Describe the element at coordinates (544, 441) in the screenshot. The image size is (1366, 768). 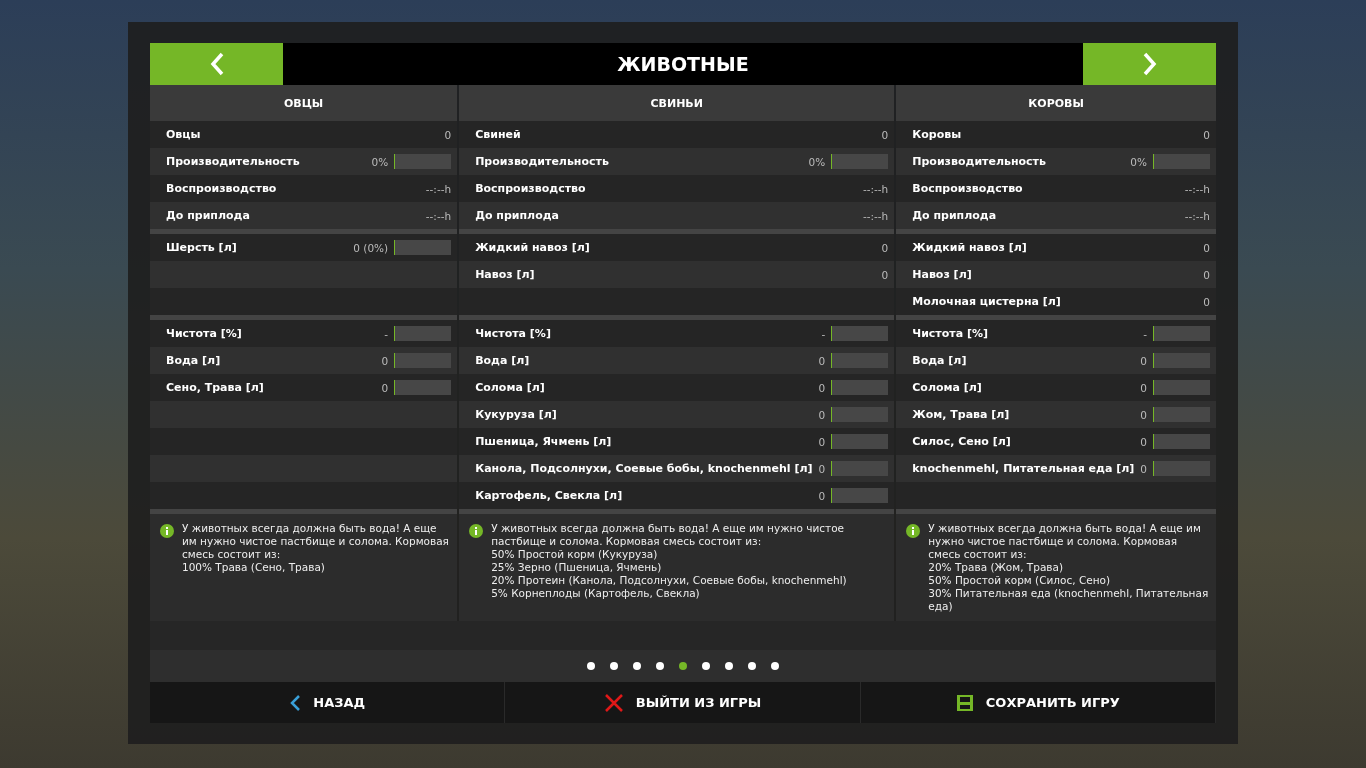
I see `stat-label: Пшеница, Ячмень [л]` at that location.